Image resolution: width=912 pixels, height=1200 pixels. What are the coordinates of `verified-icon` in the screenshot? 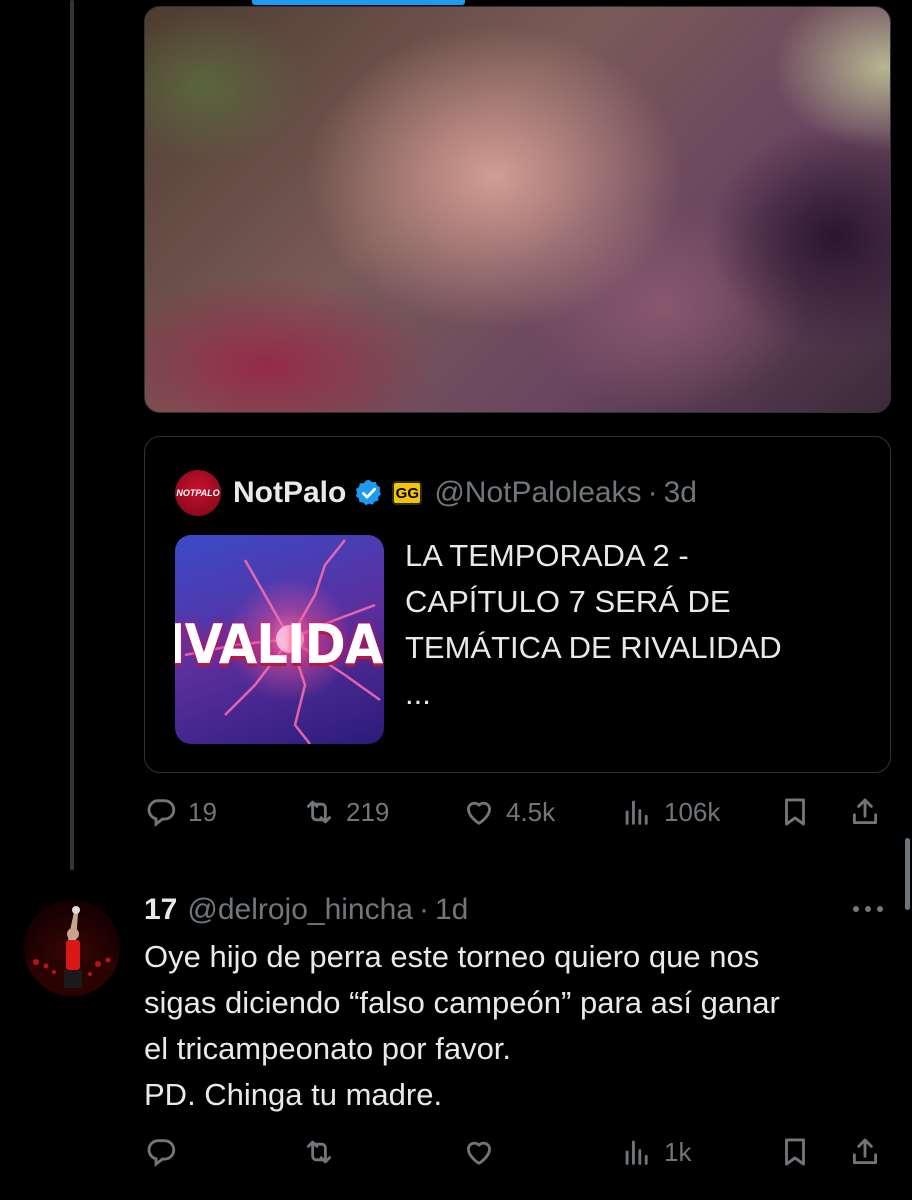 It's located at (369, 492).